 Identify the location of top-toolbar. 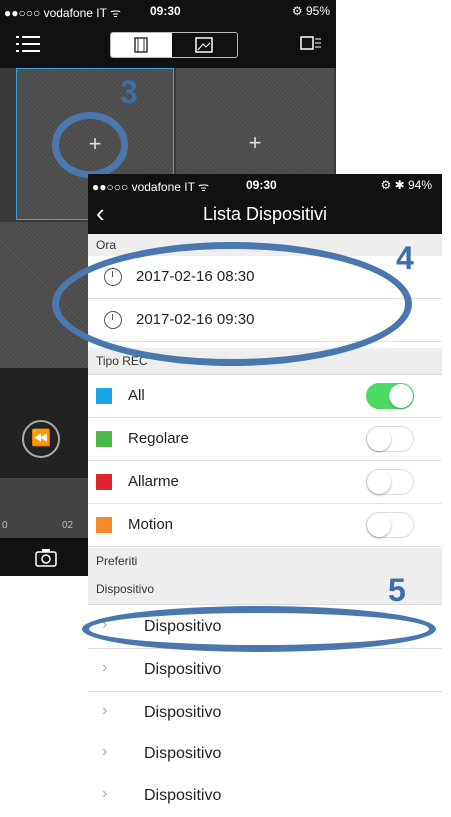
(168, 45).